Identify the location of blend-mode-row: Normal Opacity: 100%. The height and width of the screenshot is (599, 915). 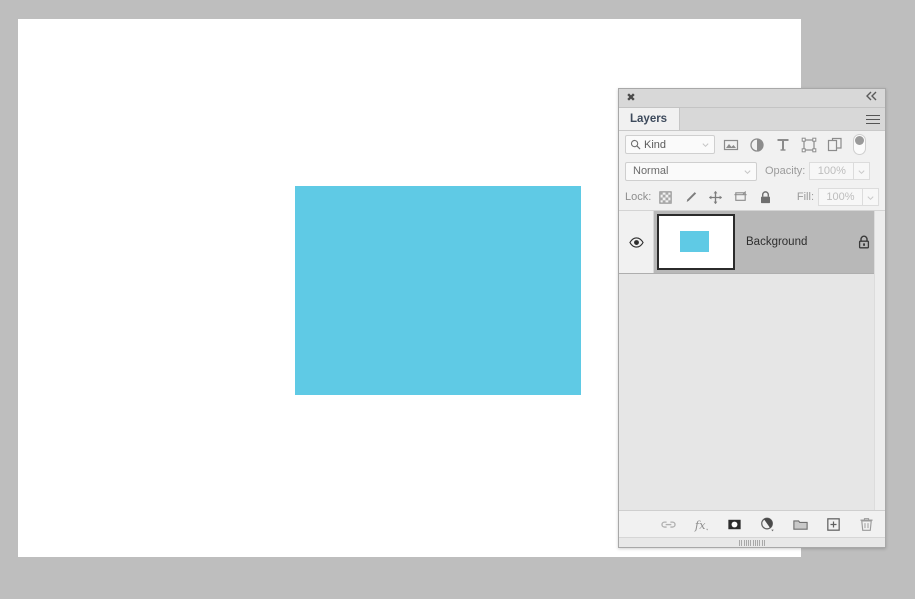
(752, 171).